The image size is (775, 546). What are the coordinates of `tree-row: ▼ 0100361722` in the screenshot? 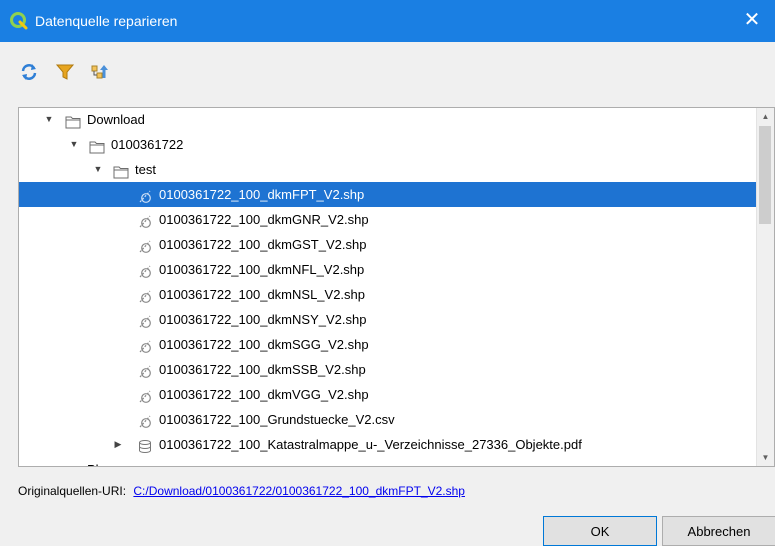 It's located at (387, 144).